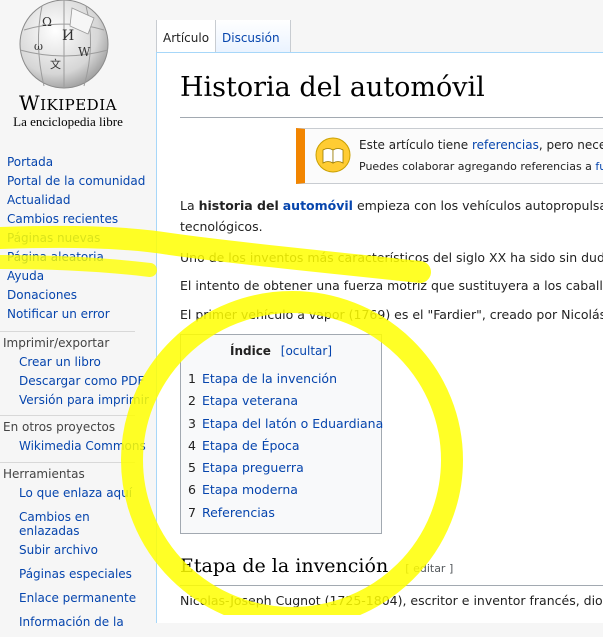  I want to click on nav-item-special-pages: Páginas especiales, so click(72, 577).